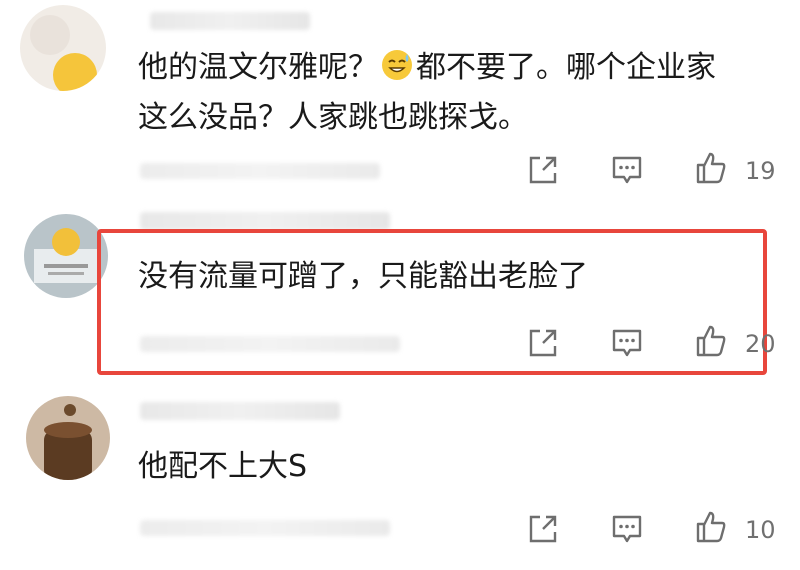 The image size is (800, 570). Describe the element at coordinates (566, 67) in the screenshot. I see `comment-text-part: 都不要了。哪个企业家` at that location.